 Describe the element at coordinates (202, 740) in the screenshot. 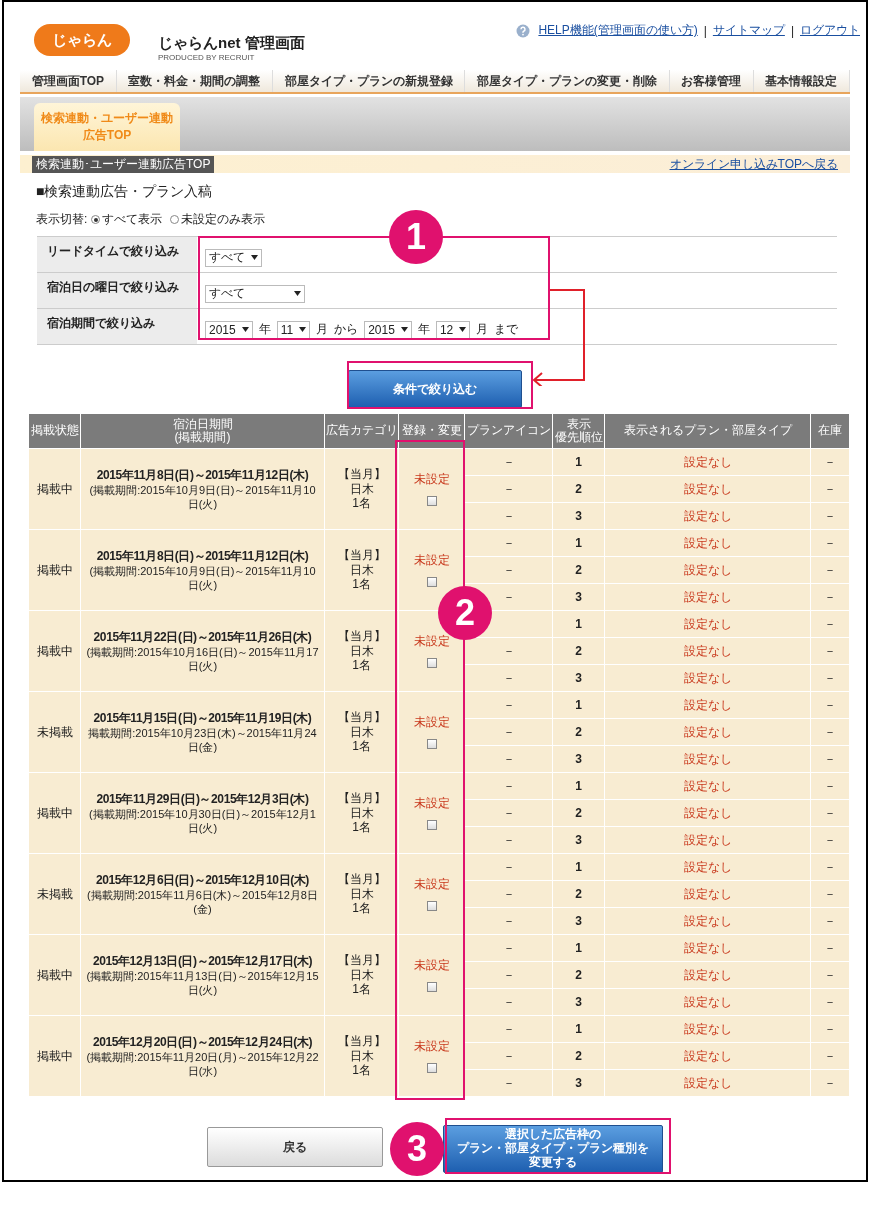

I see `publish-period: 掲載期間:2015年10月23日(木)～2015年11月24日(金)` at that location.